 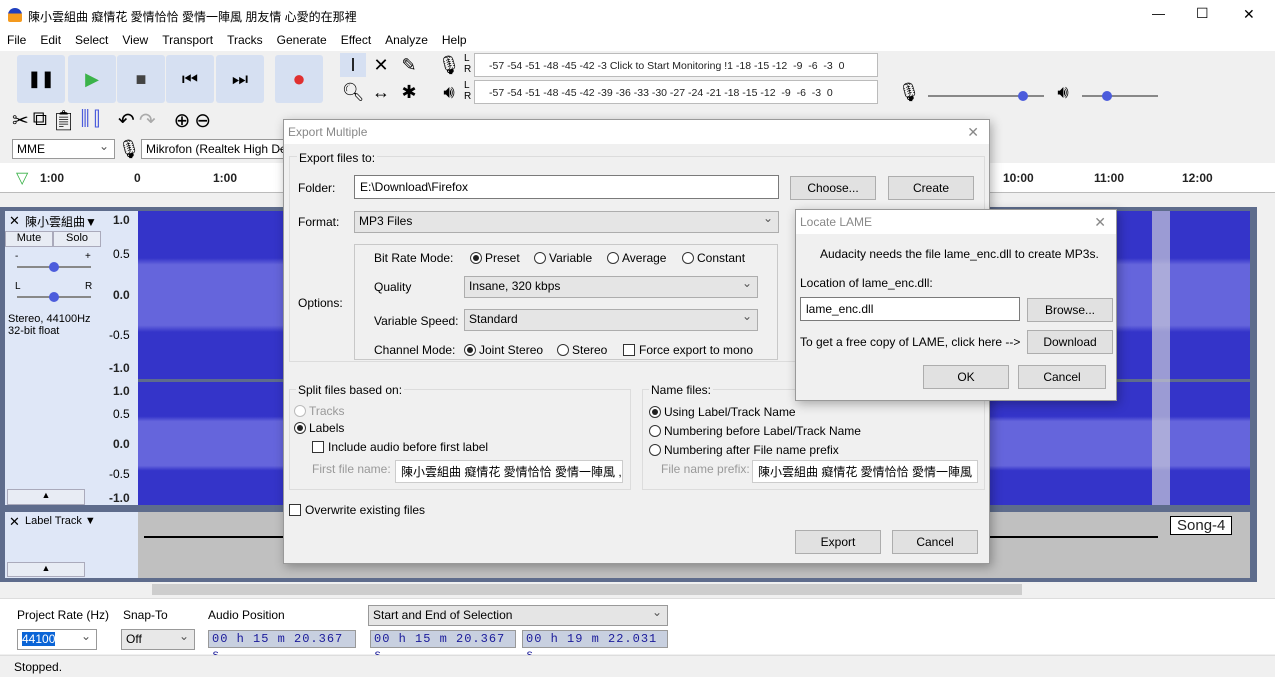 I want to click on selection-end-field: 00 h 19 m 22.031 s, so click(x=595, y=646).